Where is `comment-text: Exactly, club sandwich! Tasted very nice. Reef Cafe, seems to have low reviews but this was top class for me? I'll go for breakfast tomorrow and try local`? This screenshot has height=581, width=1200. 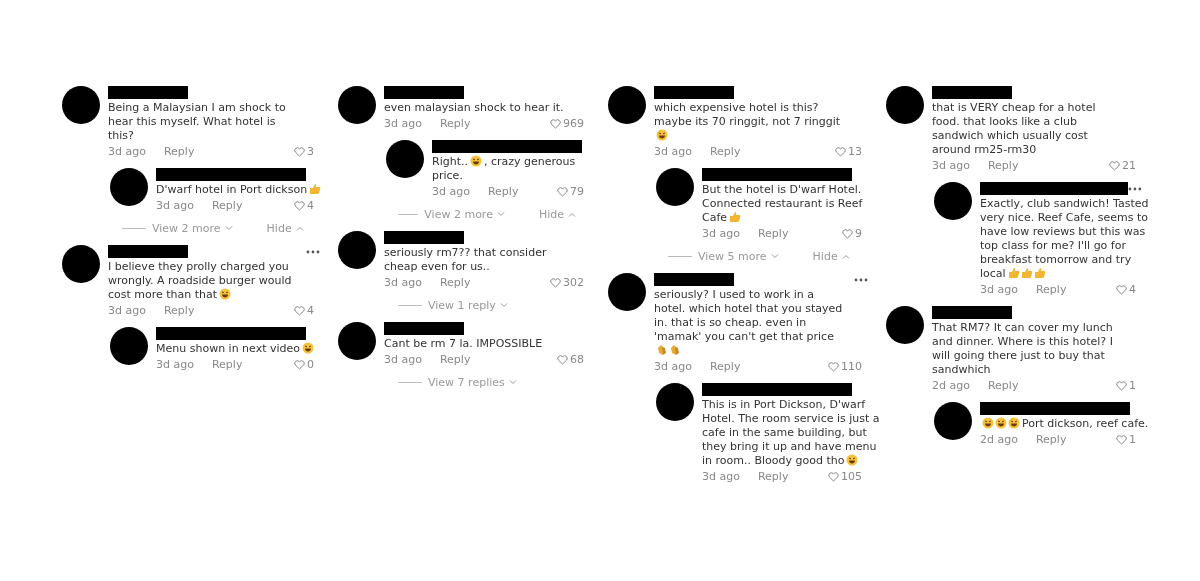
comment-text: Exactly, club sandwich! Tasted very nice. Reef Cafe, seems to have low reviews but this was top class for me? I'll go for breakfast tomorrow and try local is located at coordinates (1065, 239).